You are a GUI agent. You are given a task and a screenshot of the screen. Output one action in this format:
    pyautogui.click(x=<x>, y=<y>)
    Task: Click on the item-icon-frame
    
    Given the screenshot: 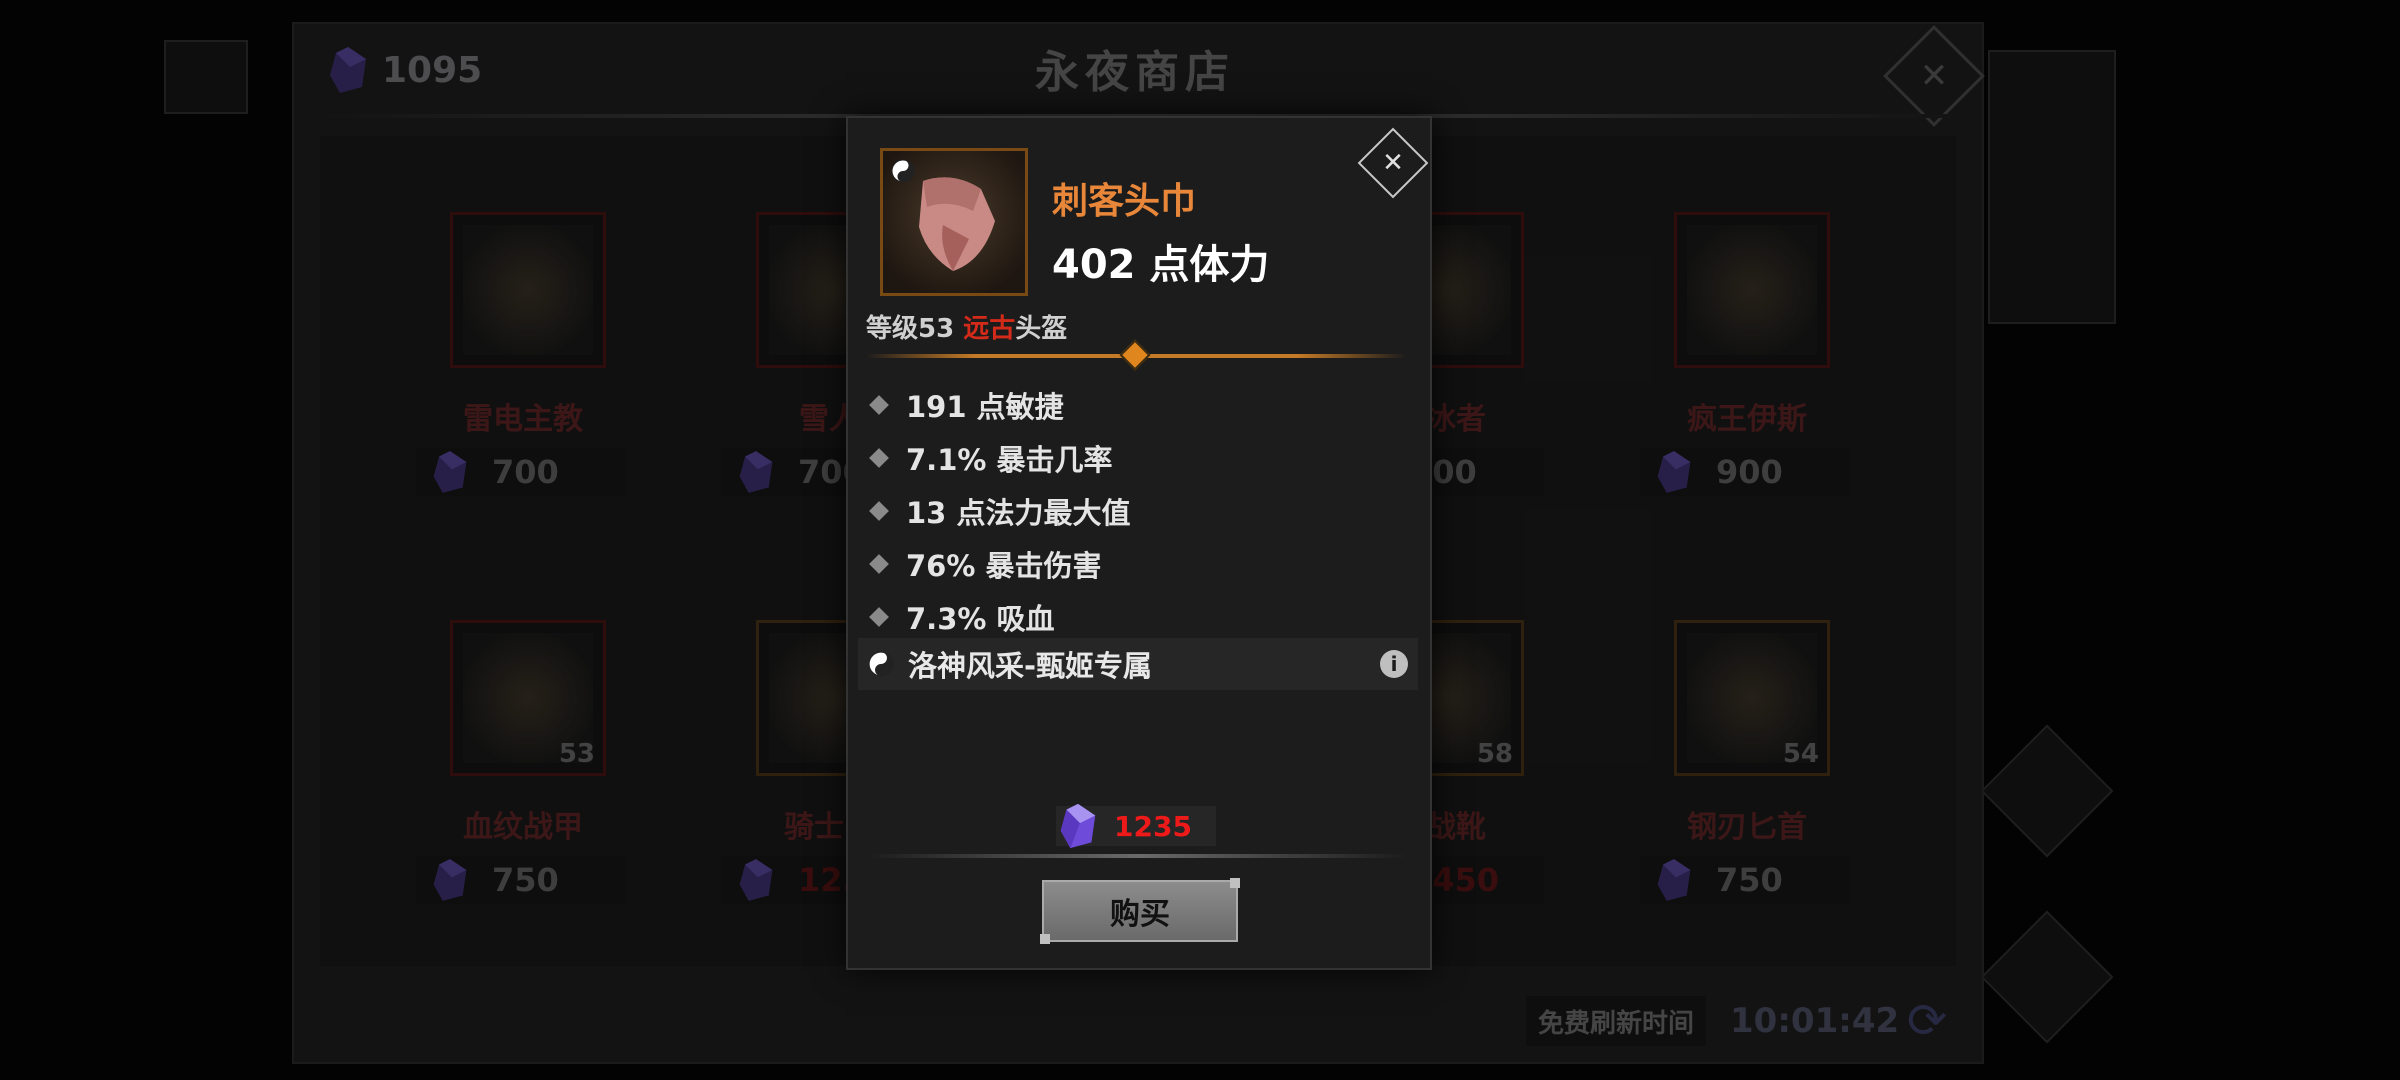 What is the action you would take?
    pyautogui.click(x=954, y=222)
    